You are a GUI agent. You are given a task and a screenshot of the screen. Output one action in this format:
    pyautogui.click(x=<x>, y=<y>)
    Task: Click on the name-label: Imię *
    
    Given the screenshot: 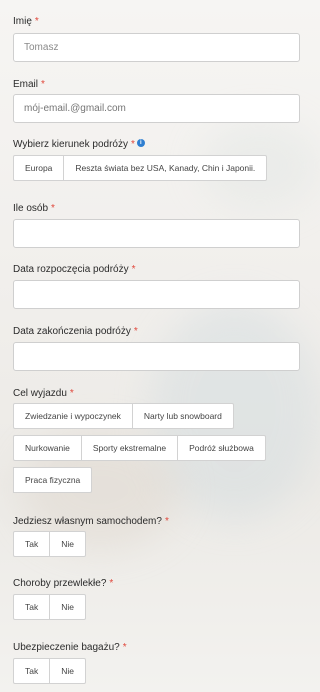 What is the action you would take?
    pyautogui.click(x=26, y=21)
    